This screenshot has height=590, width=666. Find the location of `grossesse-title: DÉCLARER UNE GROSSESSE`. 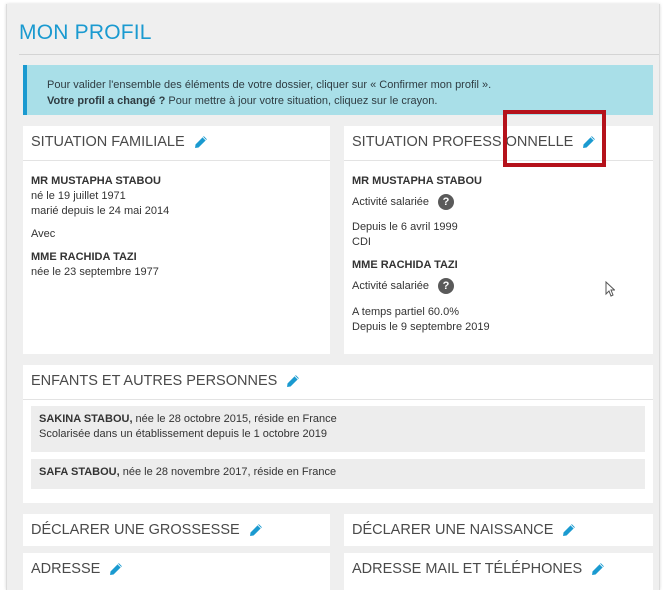

grossesse-title: DÉCLARER UNE GROSSESSE is located at coordinates (135, 530).